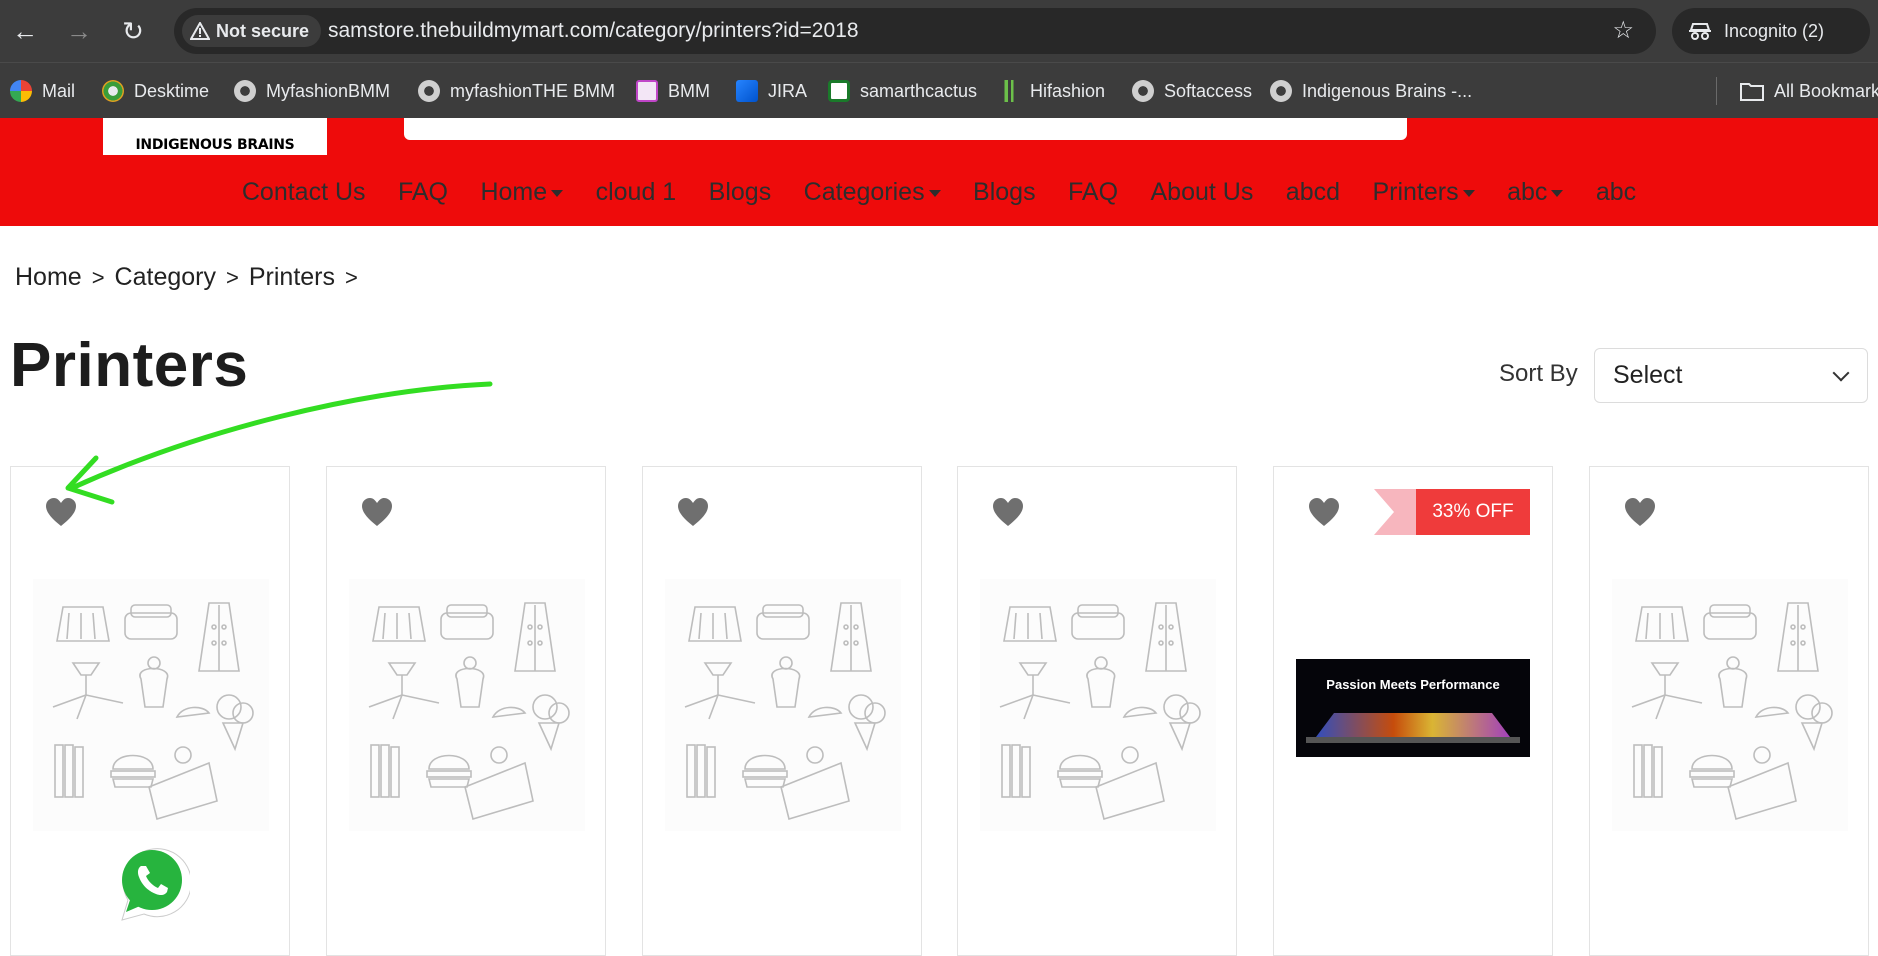 Image resolution: width=1878 pixels, height=956 pixels. Describe the element at coordinates (263, 31) in the screenshot. I see `security-label: Not secure` at that location.